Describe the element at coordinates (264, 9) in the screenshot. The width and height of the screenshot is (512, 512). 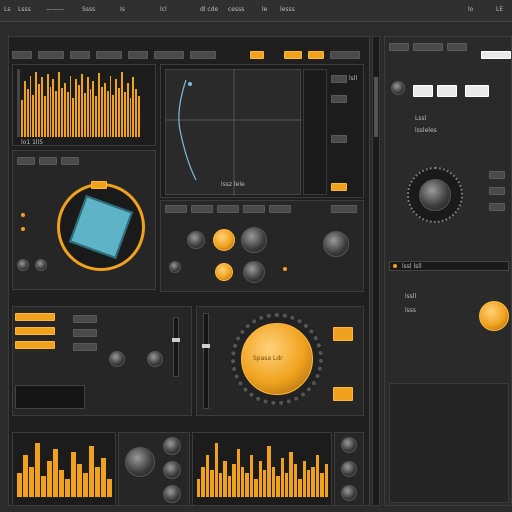
I see `menu-item: le` at that location.